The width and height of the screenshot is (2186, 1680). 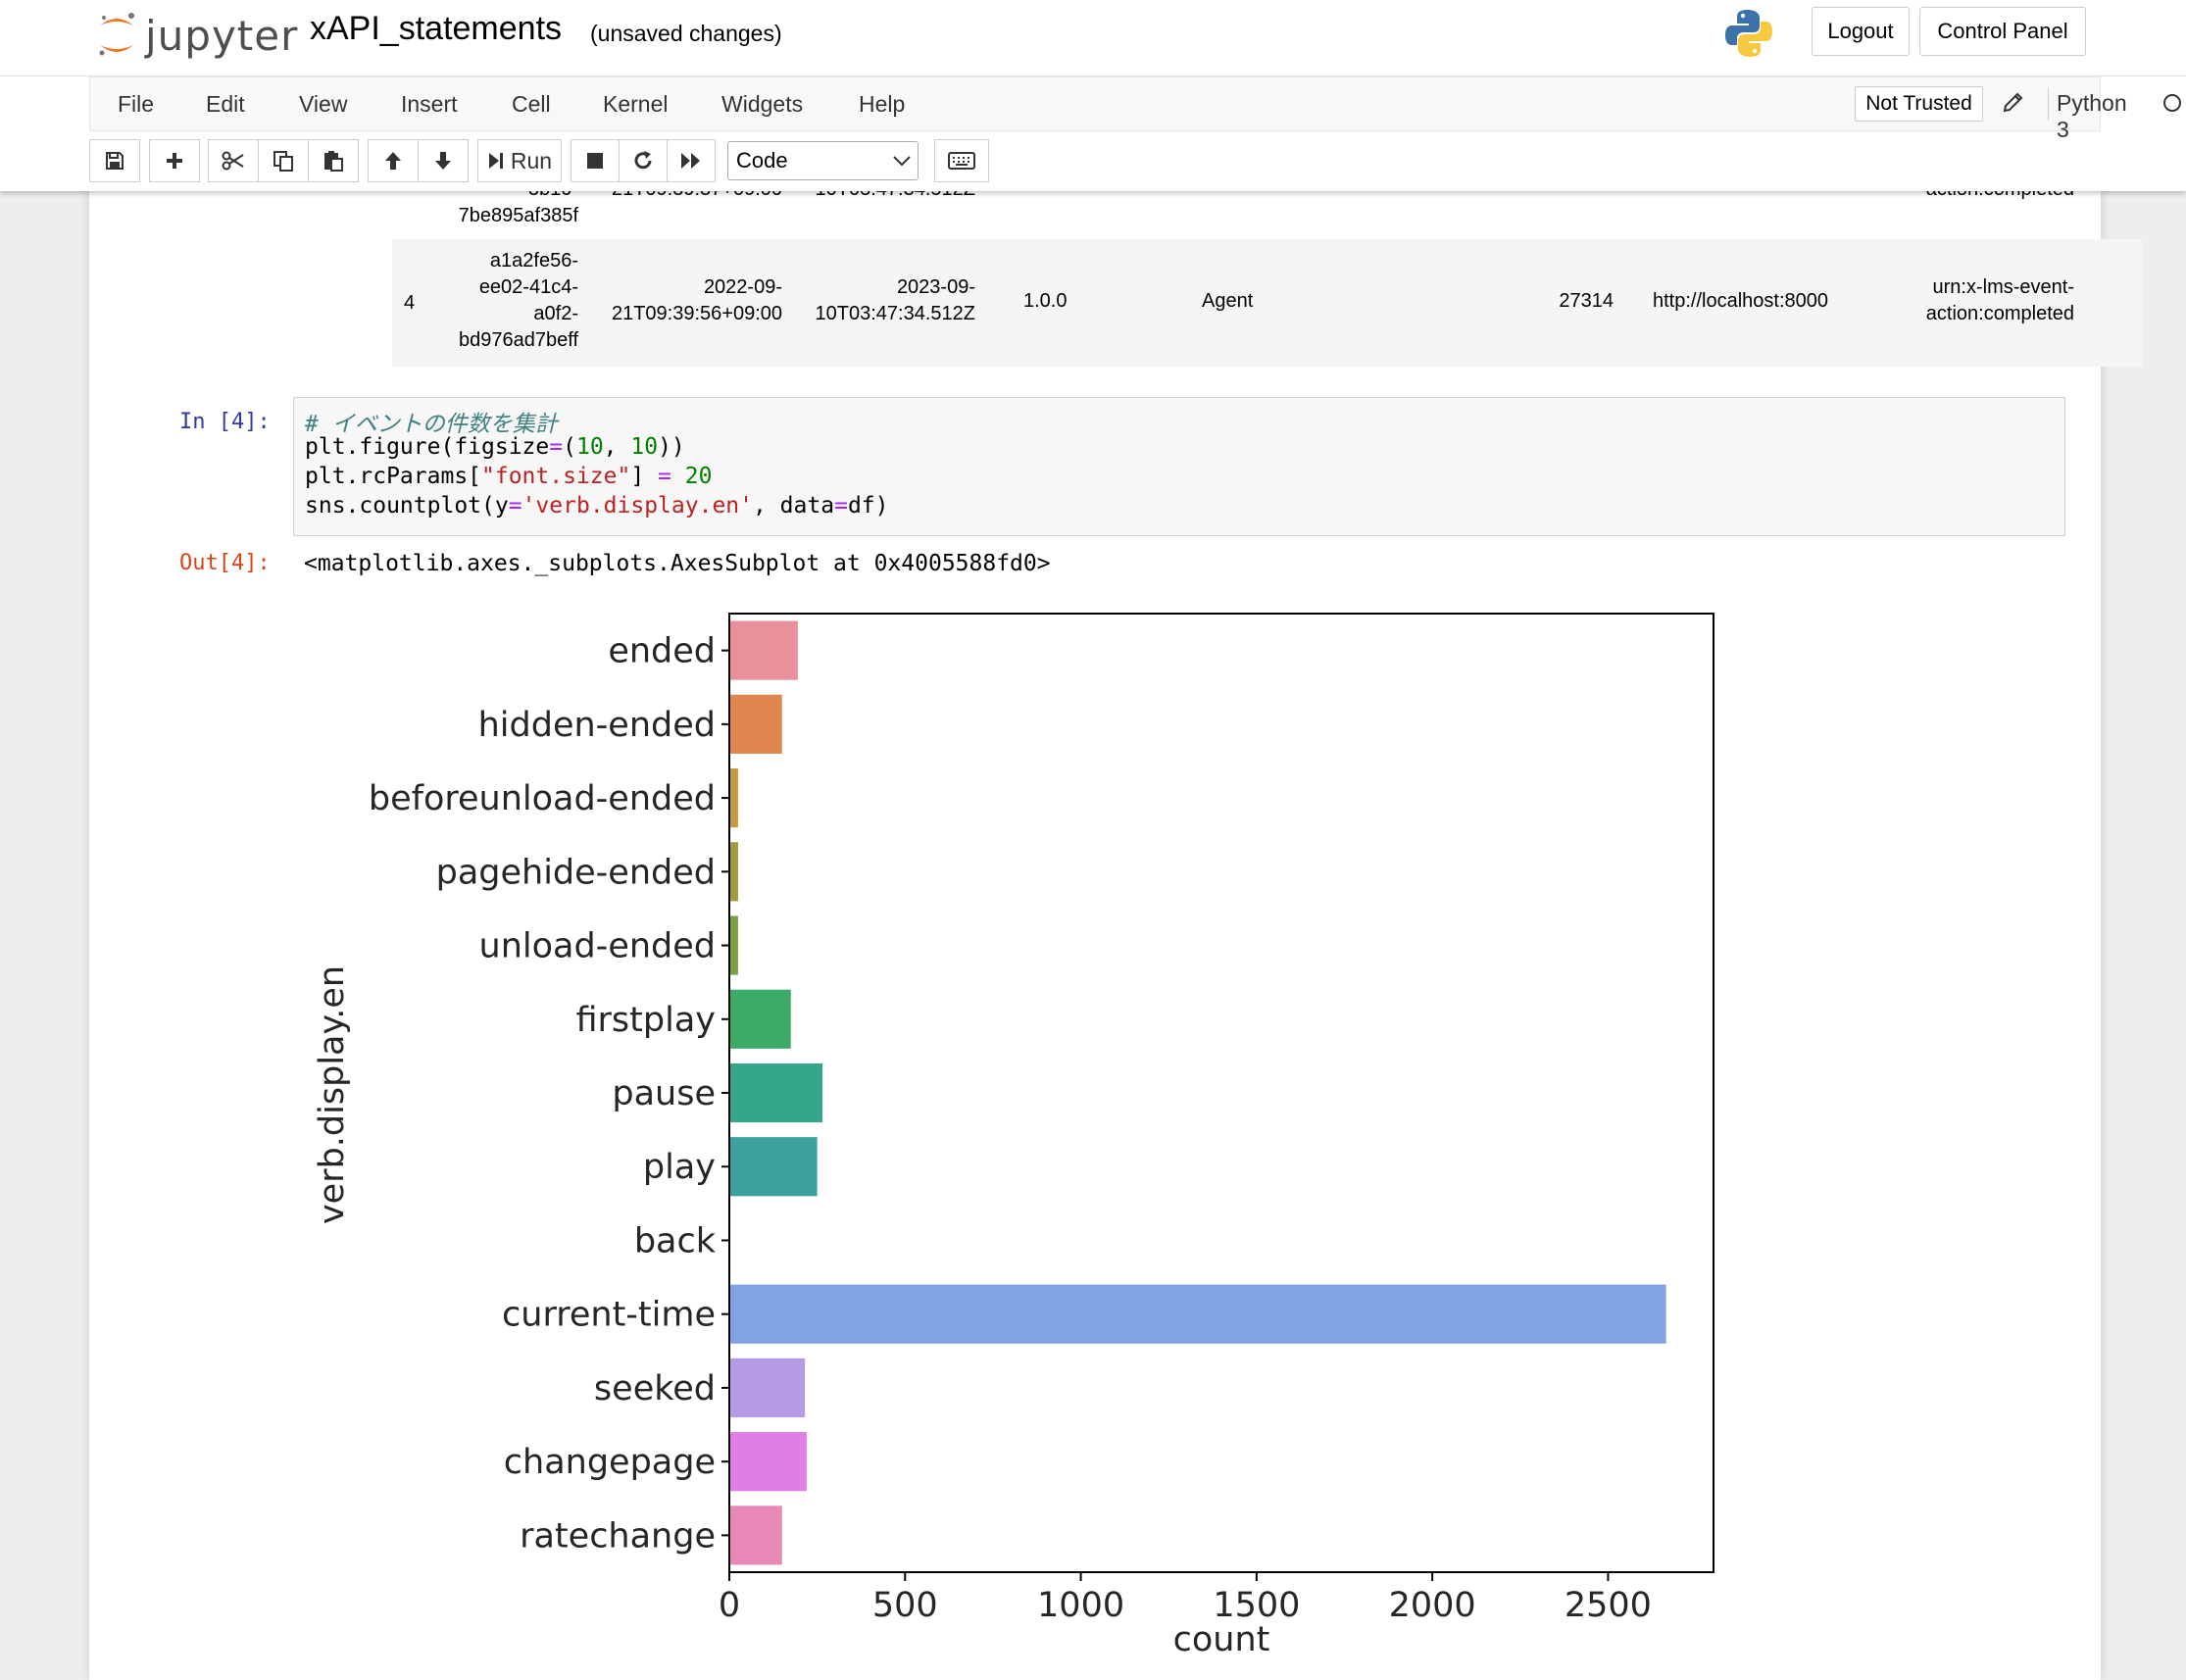 I want to click on bar-firstplay, so click(x=760, y=1019).